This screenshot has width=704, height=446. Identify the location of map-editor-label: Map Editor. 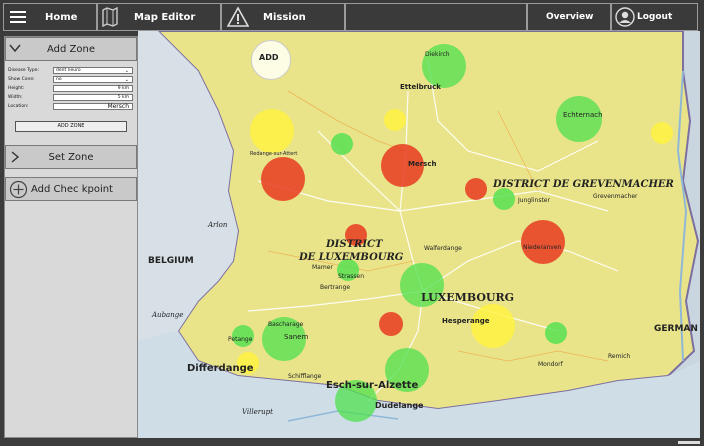
(165, 17).